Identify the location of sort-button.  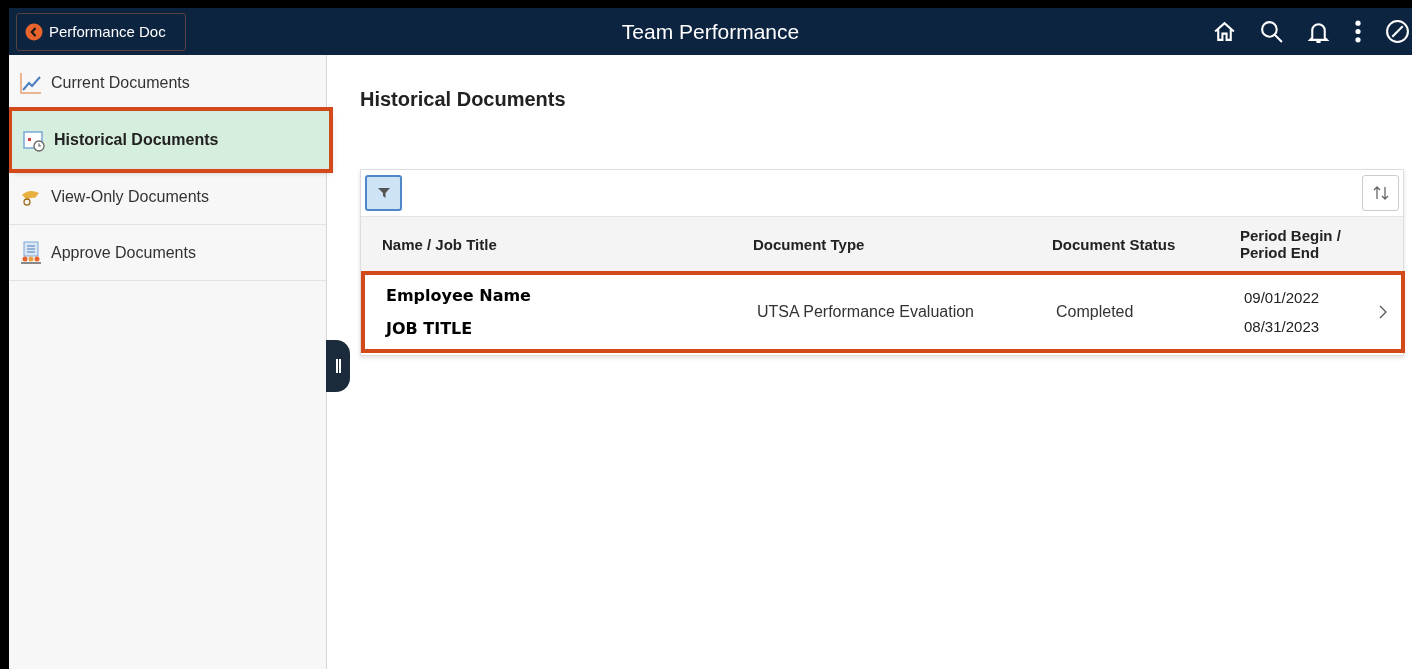
(1380, 193).